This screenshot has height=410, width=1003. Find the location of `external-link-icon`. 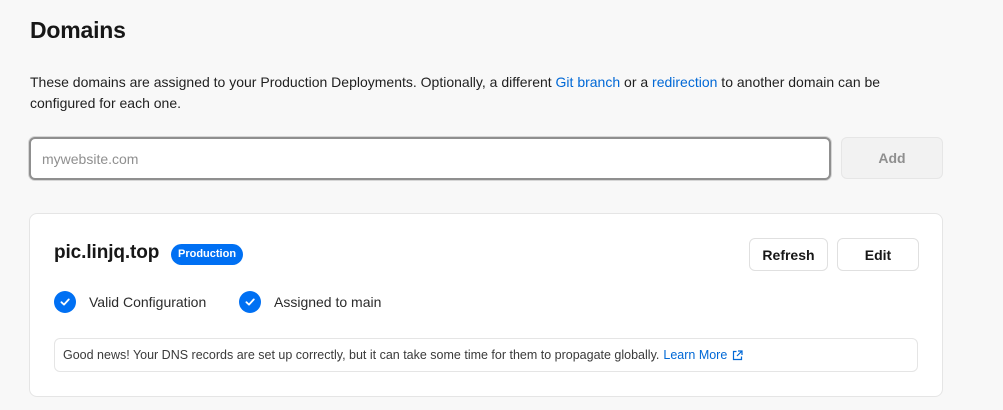

external-link-icon is located at coordinates (737, 355).